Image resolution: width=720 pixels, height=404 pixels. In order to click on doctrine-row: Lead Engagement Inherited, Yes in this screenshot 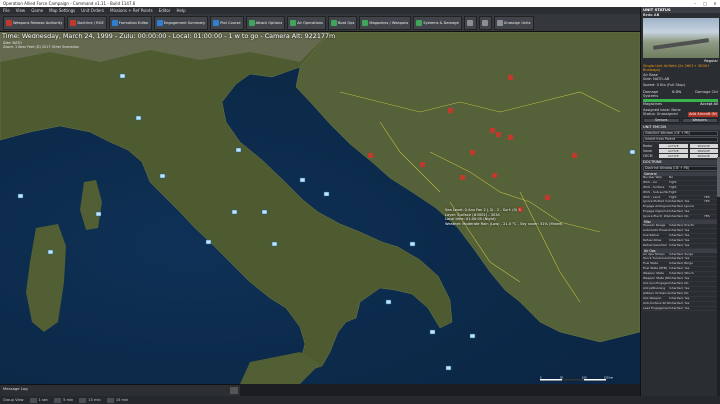, I will do `click(680, 309)`.